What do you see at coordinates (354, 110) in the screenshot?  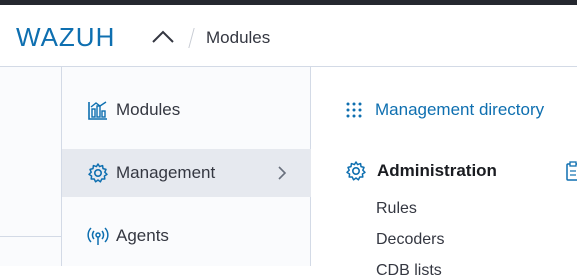 I see `apps-grid-icon` at bounding box center [354, 110].